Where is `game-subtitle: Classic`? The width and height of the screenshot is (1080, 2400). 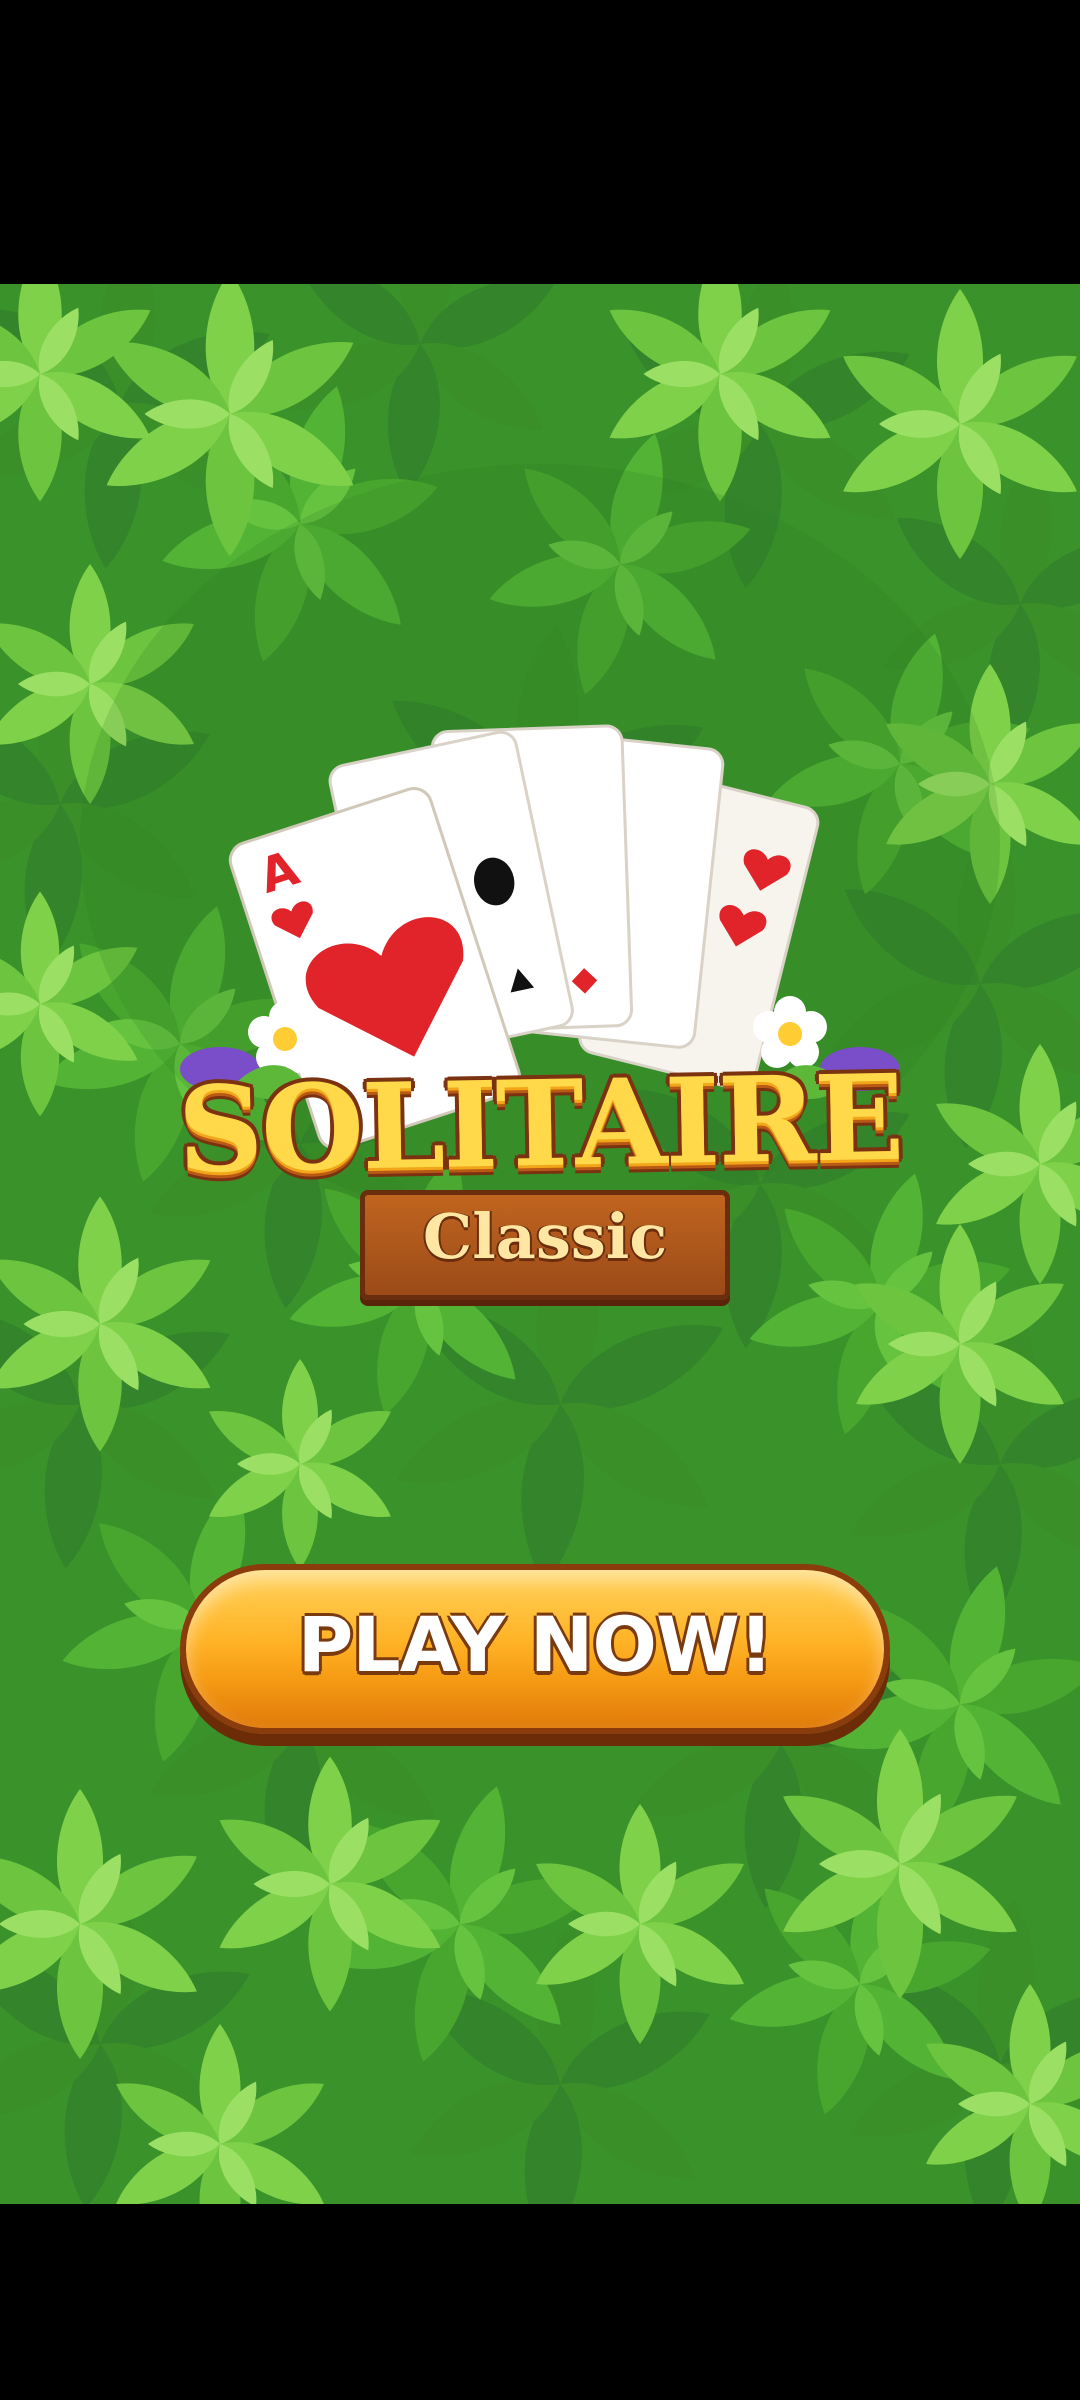 game-subtitle: Classic is located at coordinates (545, 1236).